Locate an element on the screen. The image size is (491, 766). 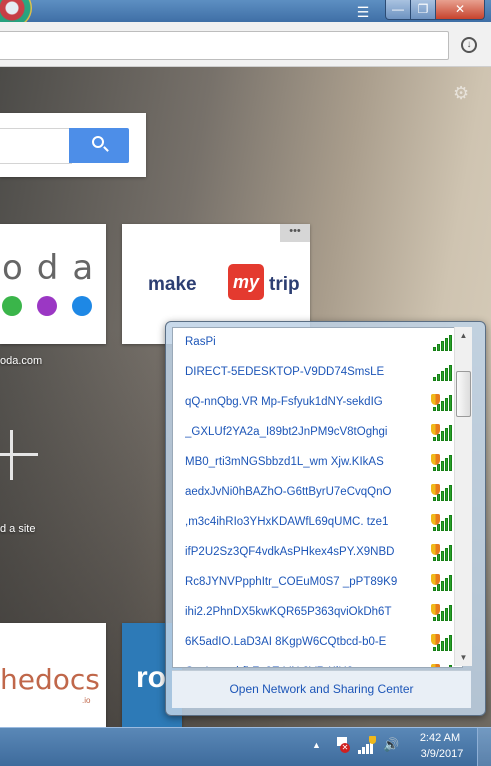
network-list-item: OzvLzgnchfbFu2ErVN 2VR KiU2z_sw is located at coordinates (317, 662).